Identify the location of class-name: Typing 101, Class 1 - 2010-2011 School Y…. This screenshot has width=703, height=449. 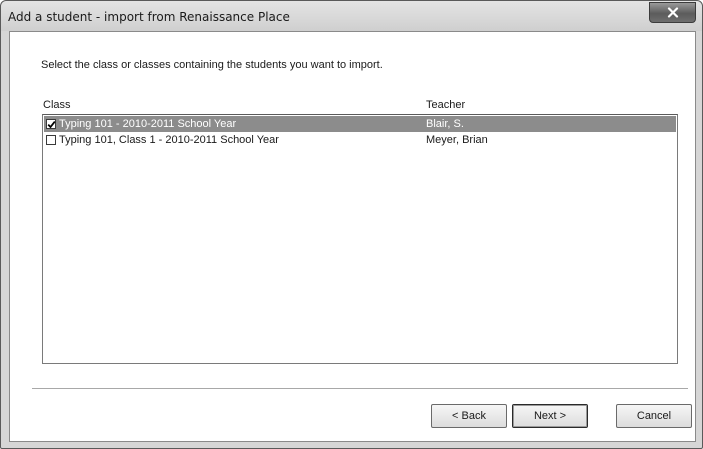
(169, 140).